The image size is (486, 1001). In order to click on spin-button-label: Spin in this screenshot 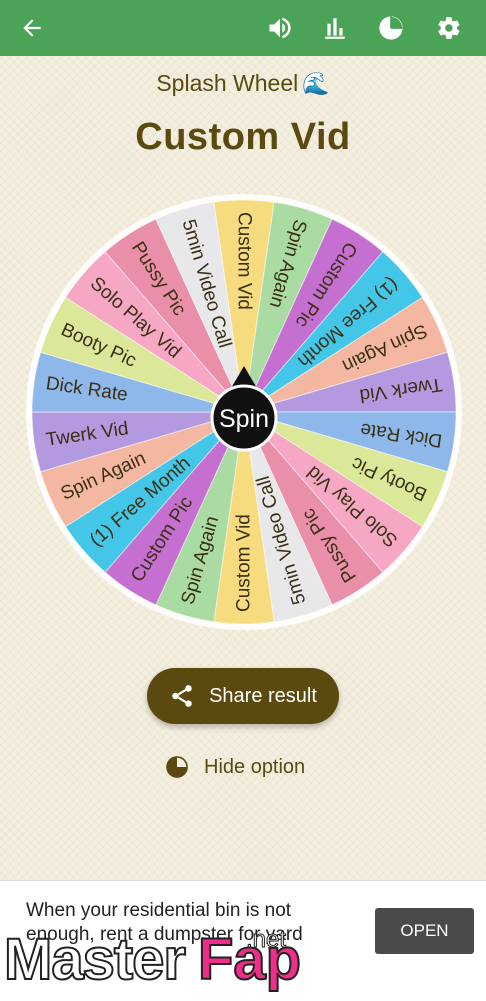, I will do `click(244, 419)`.